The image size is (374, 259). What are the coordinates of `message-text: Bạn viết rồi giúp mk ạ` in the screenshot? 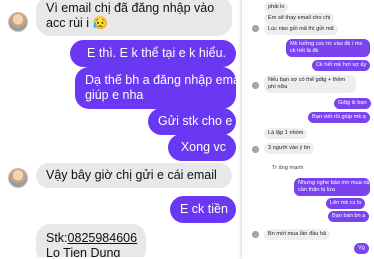 It's located at (339, 117).